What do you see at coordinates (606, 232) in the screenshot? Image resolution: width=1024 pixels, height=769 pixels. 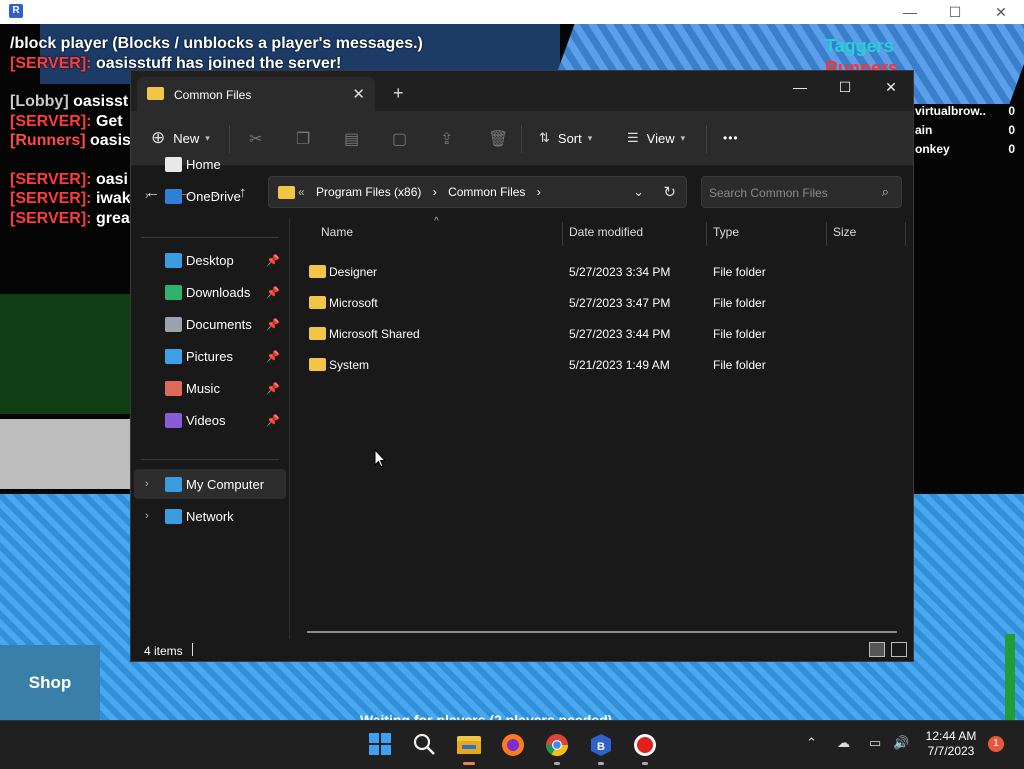 I see `column-header-date: Date modified` at bounding box center [606, 232].